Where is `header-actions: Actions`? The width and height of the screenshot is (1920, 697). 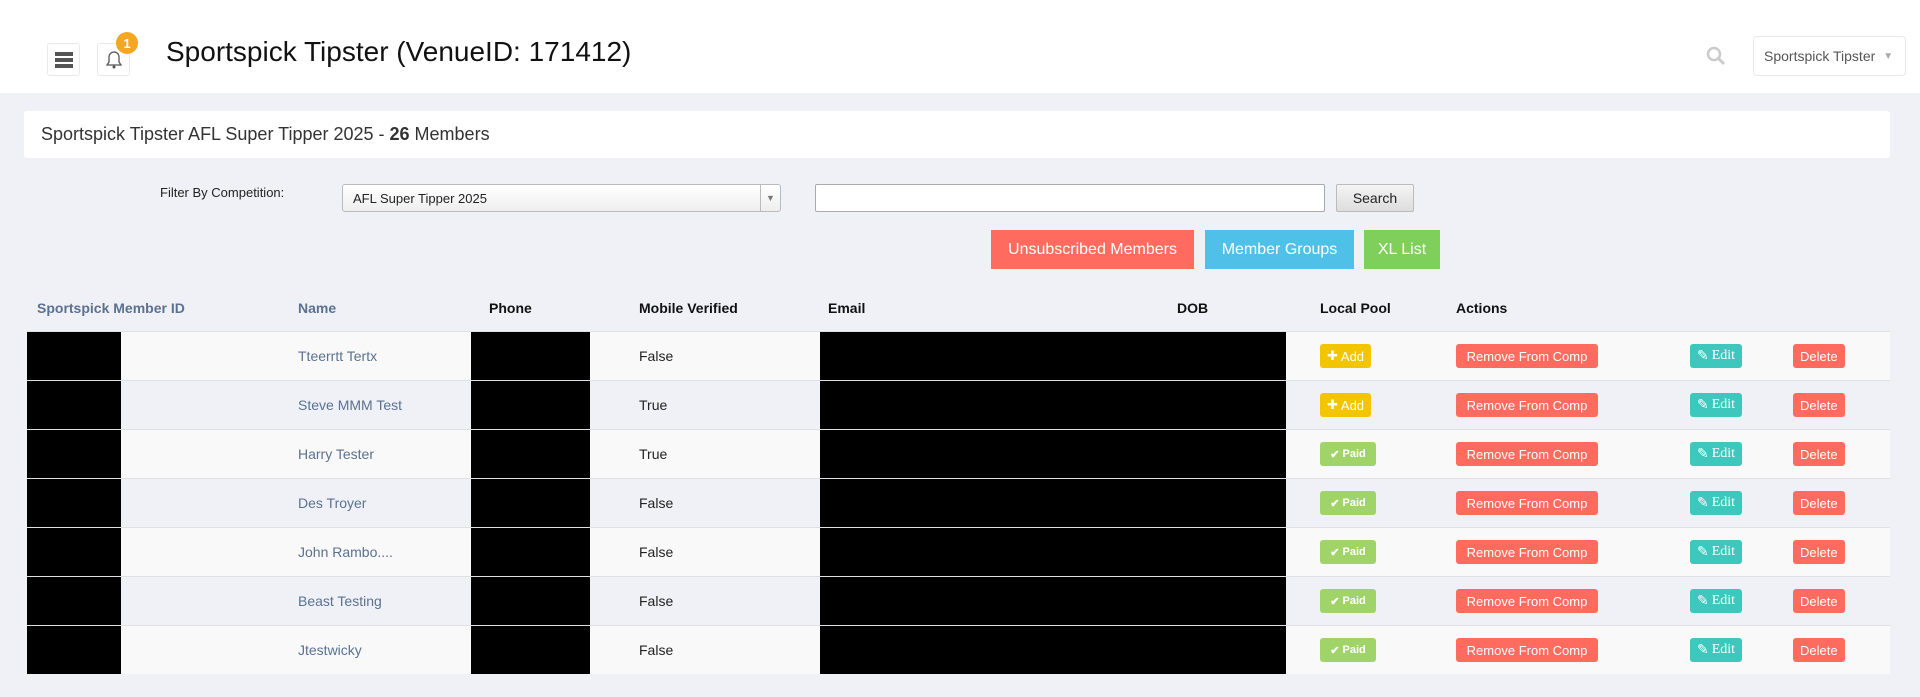 header-actions: Actions is located at coordinates (1482, 308).